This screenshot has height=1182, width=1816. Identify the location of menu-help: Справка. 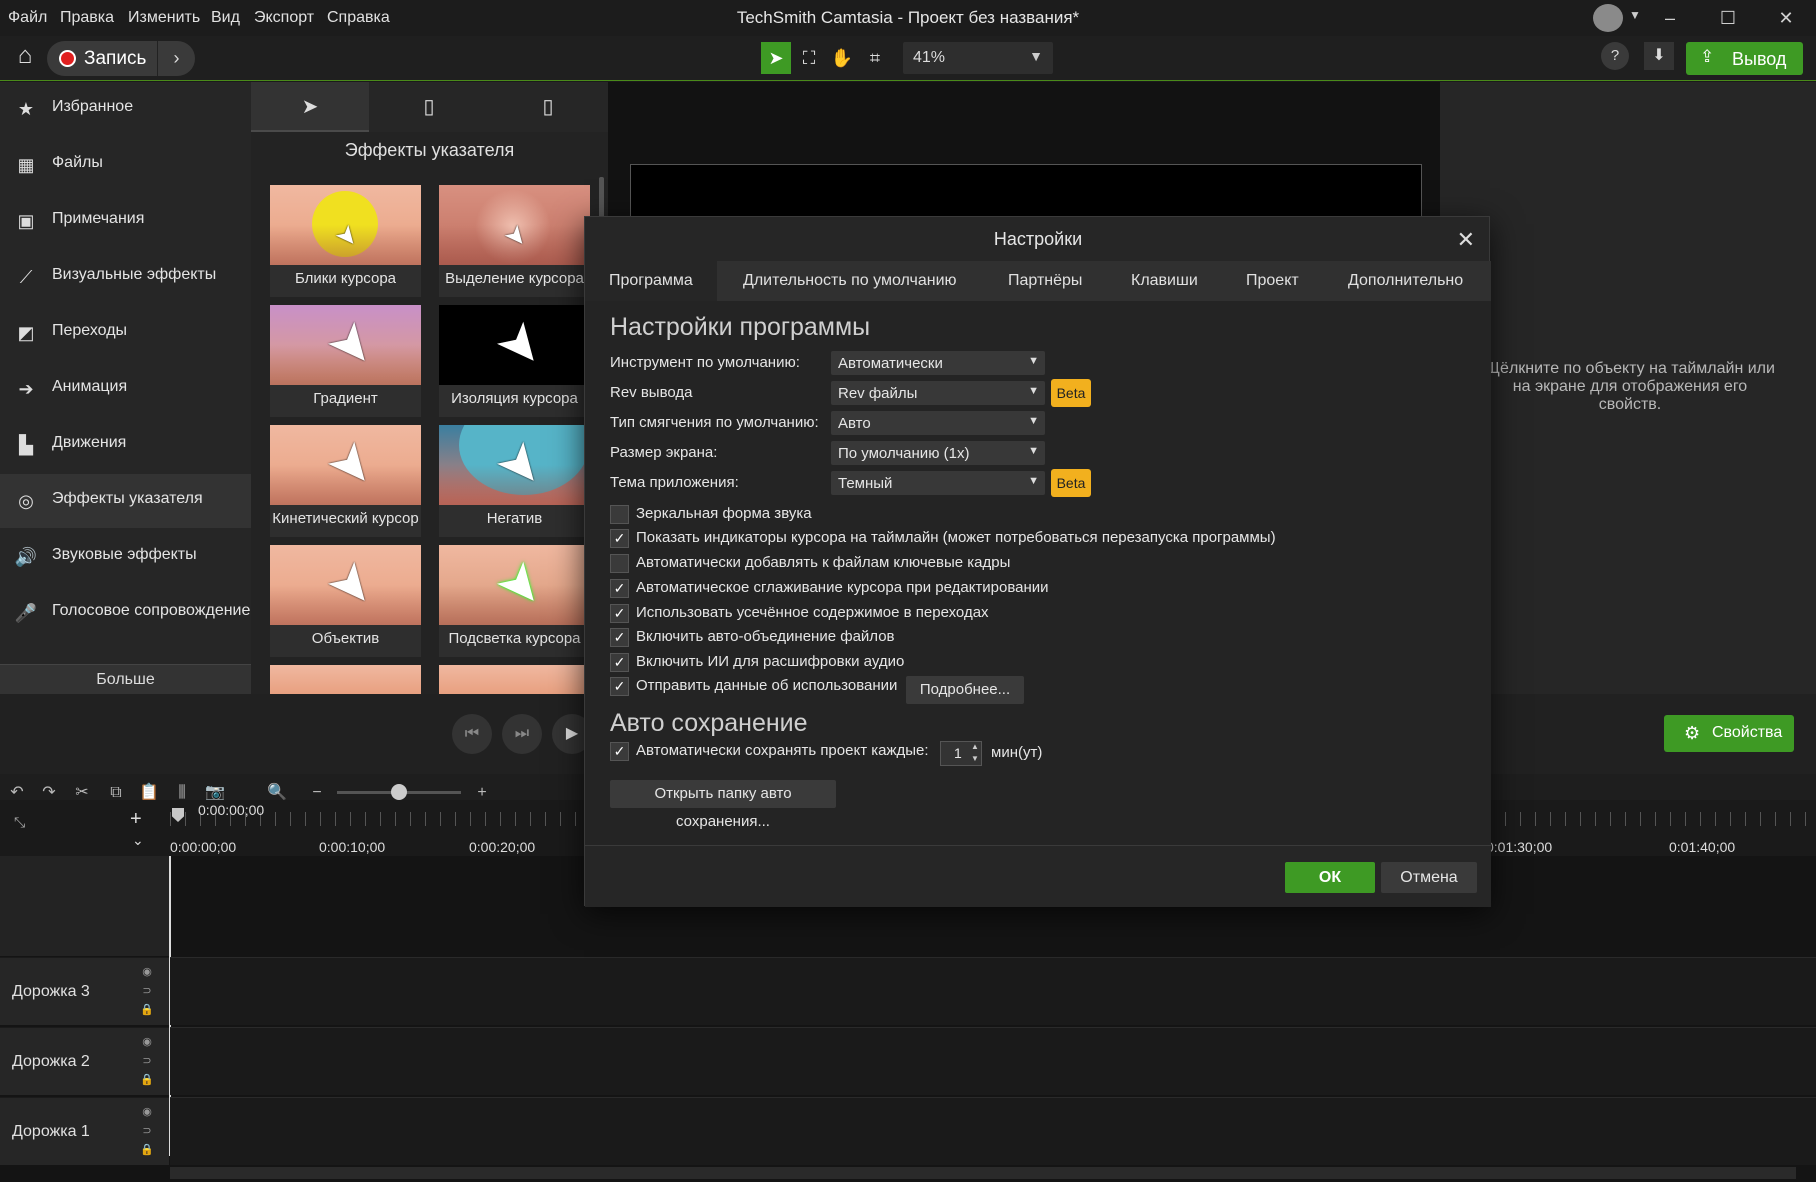
(358, 18).